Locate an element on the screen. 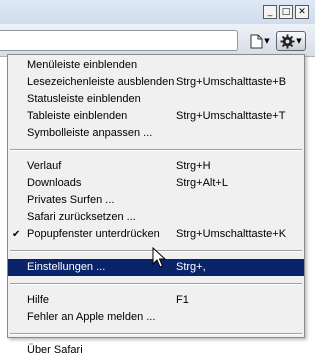 This screenshot has width=320, height=359. menu-item-label: Hilfe is located at coordinates (38, 300).